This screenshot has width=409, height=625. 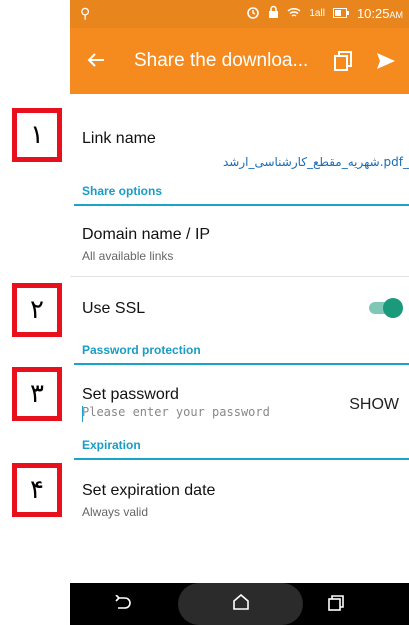 I want to click on nav-home-icon, so click(x=241, y=603).